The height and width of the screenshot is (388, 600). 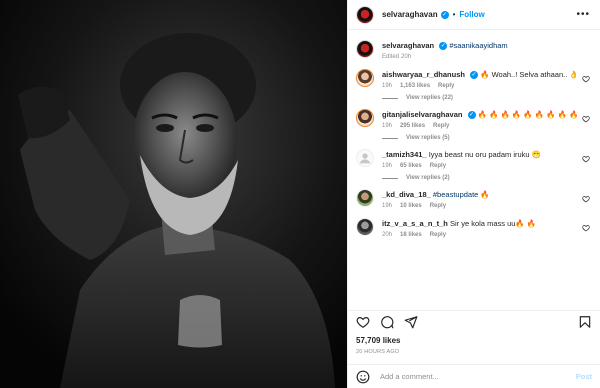 What do you see at coordinates (583, 14) in the screenshot?
I see `more-options-icon: •••` at bounding box center [583, 14].